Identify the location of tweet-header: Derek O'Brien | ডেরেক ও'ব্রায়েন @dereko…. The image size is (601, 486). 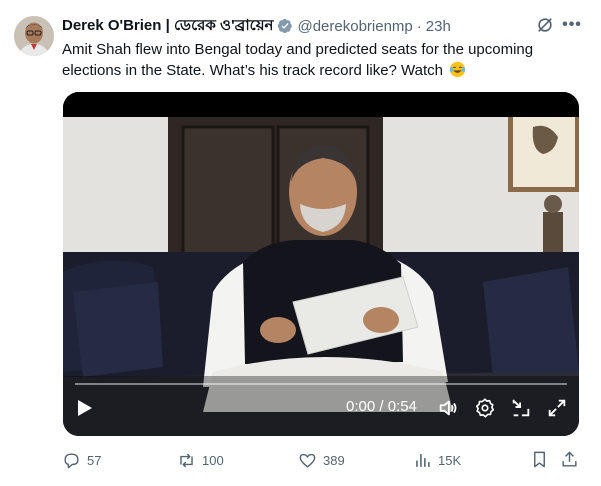
(296, 26).